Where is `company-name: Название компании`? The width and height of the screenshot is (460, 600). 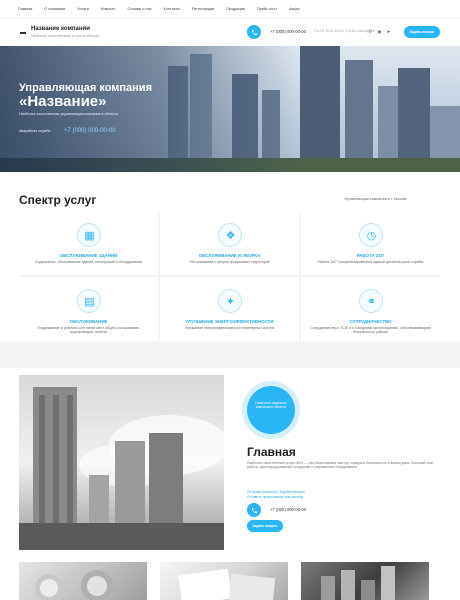
company-name: Название компании is located at coordinates (60, 29).